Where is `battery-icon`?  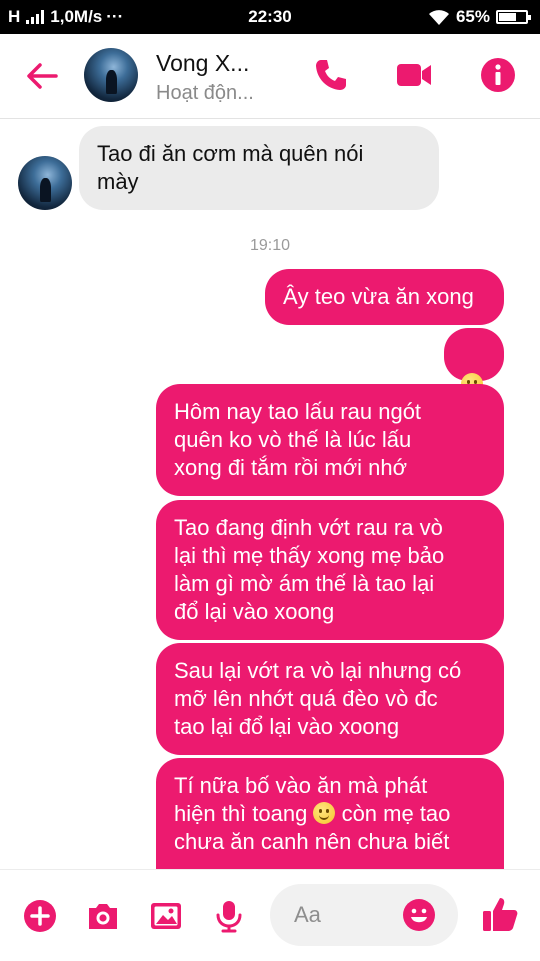 battery-icon is located at coordinates (513, 17).